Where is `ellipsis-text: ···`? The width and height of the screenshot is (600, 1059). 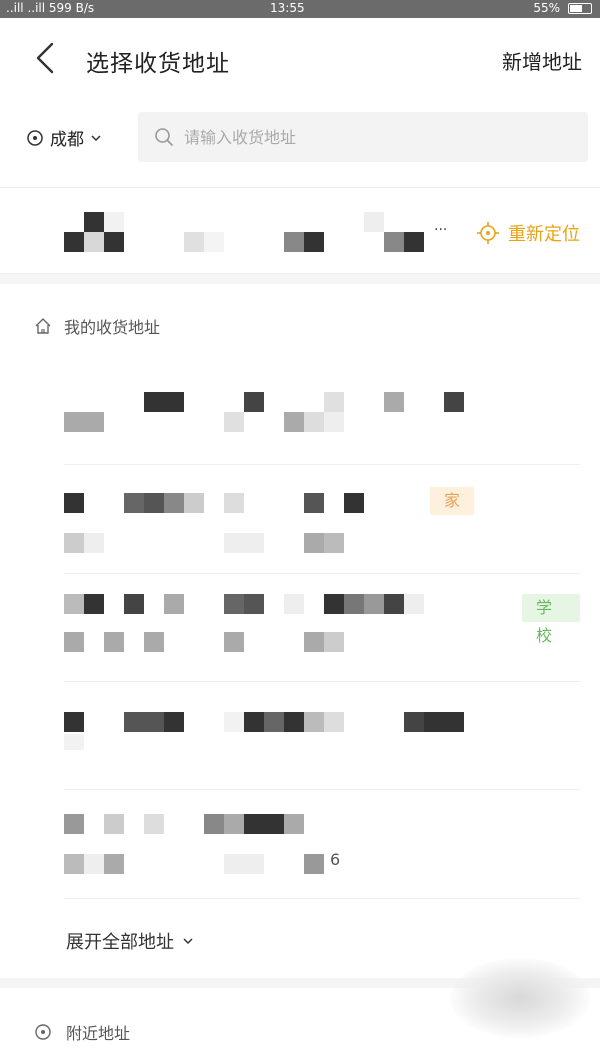 ellipsis-text: ··· is located at coordinates (441, 230).